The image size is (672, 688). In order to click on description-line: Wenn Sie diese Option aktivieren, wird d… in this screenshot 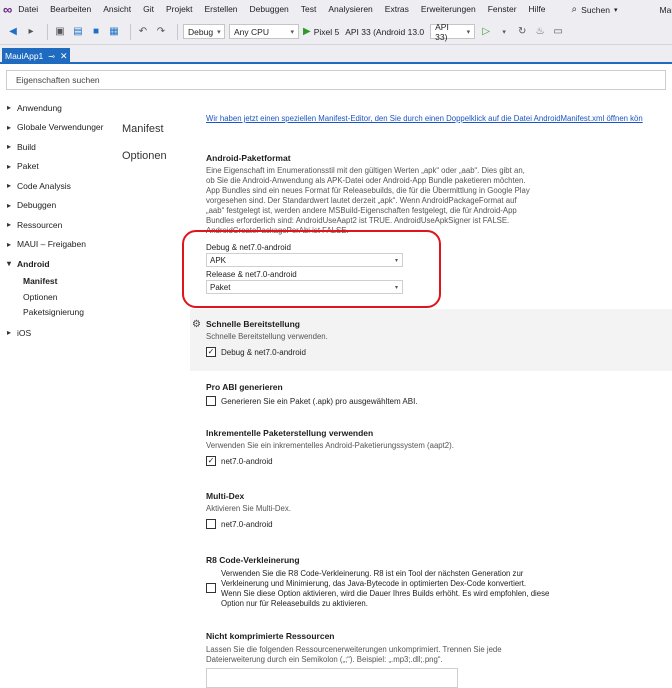, I will do `click(385, 593)`.